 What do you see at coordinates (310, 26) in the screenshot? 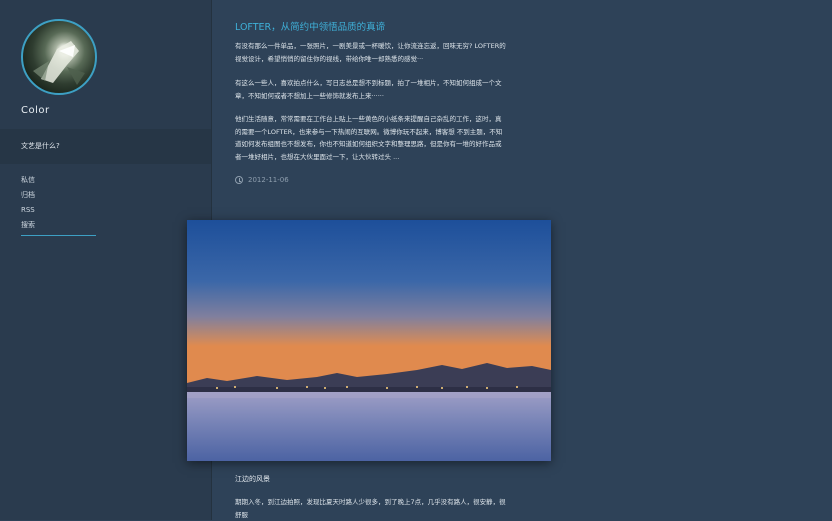
I see `post-title: LOFTER，从简约中领悟品质的真谛` at bounding box center [310, 26].